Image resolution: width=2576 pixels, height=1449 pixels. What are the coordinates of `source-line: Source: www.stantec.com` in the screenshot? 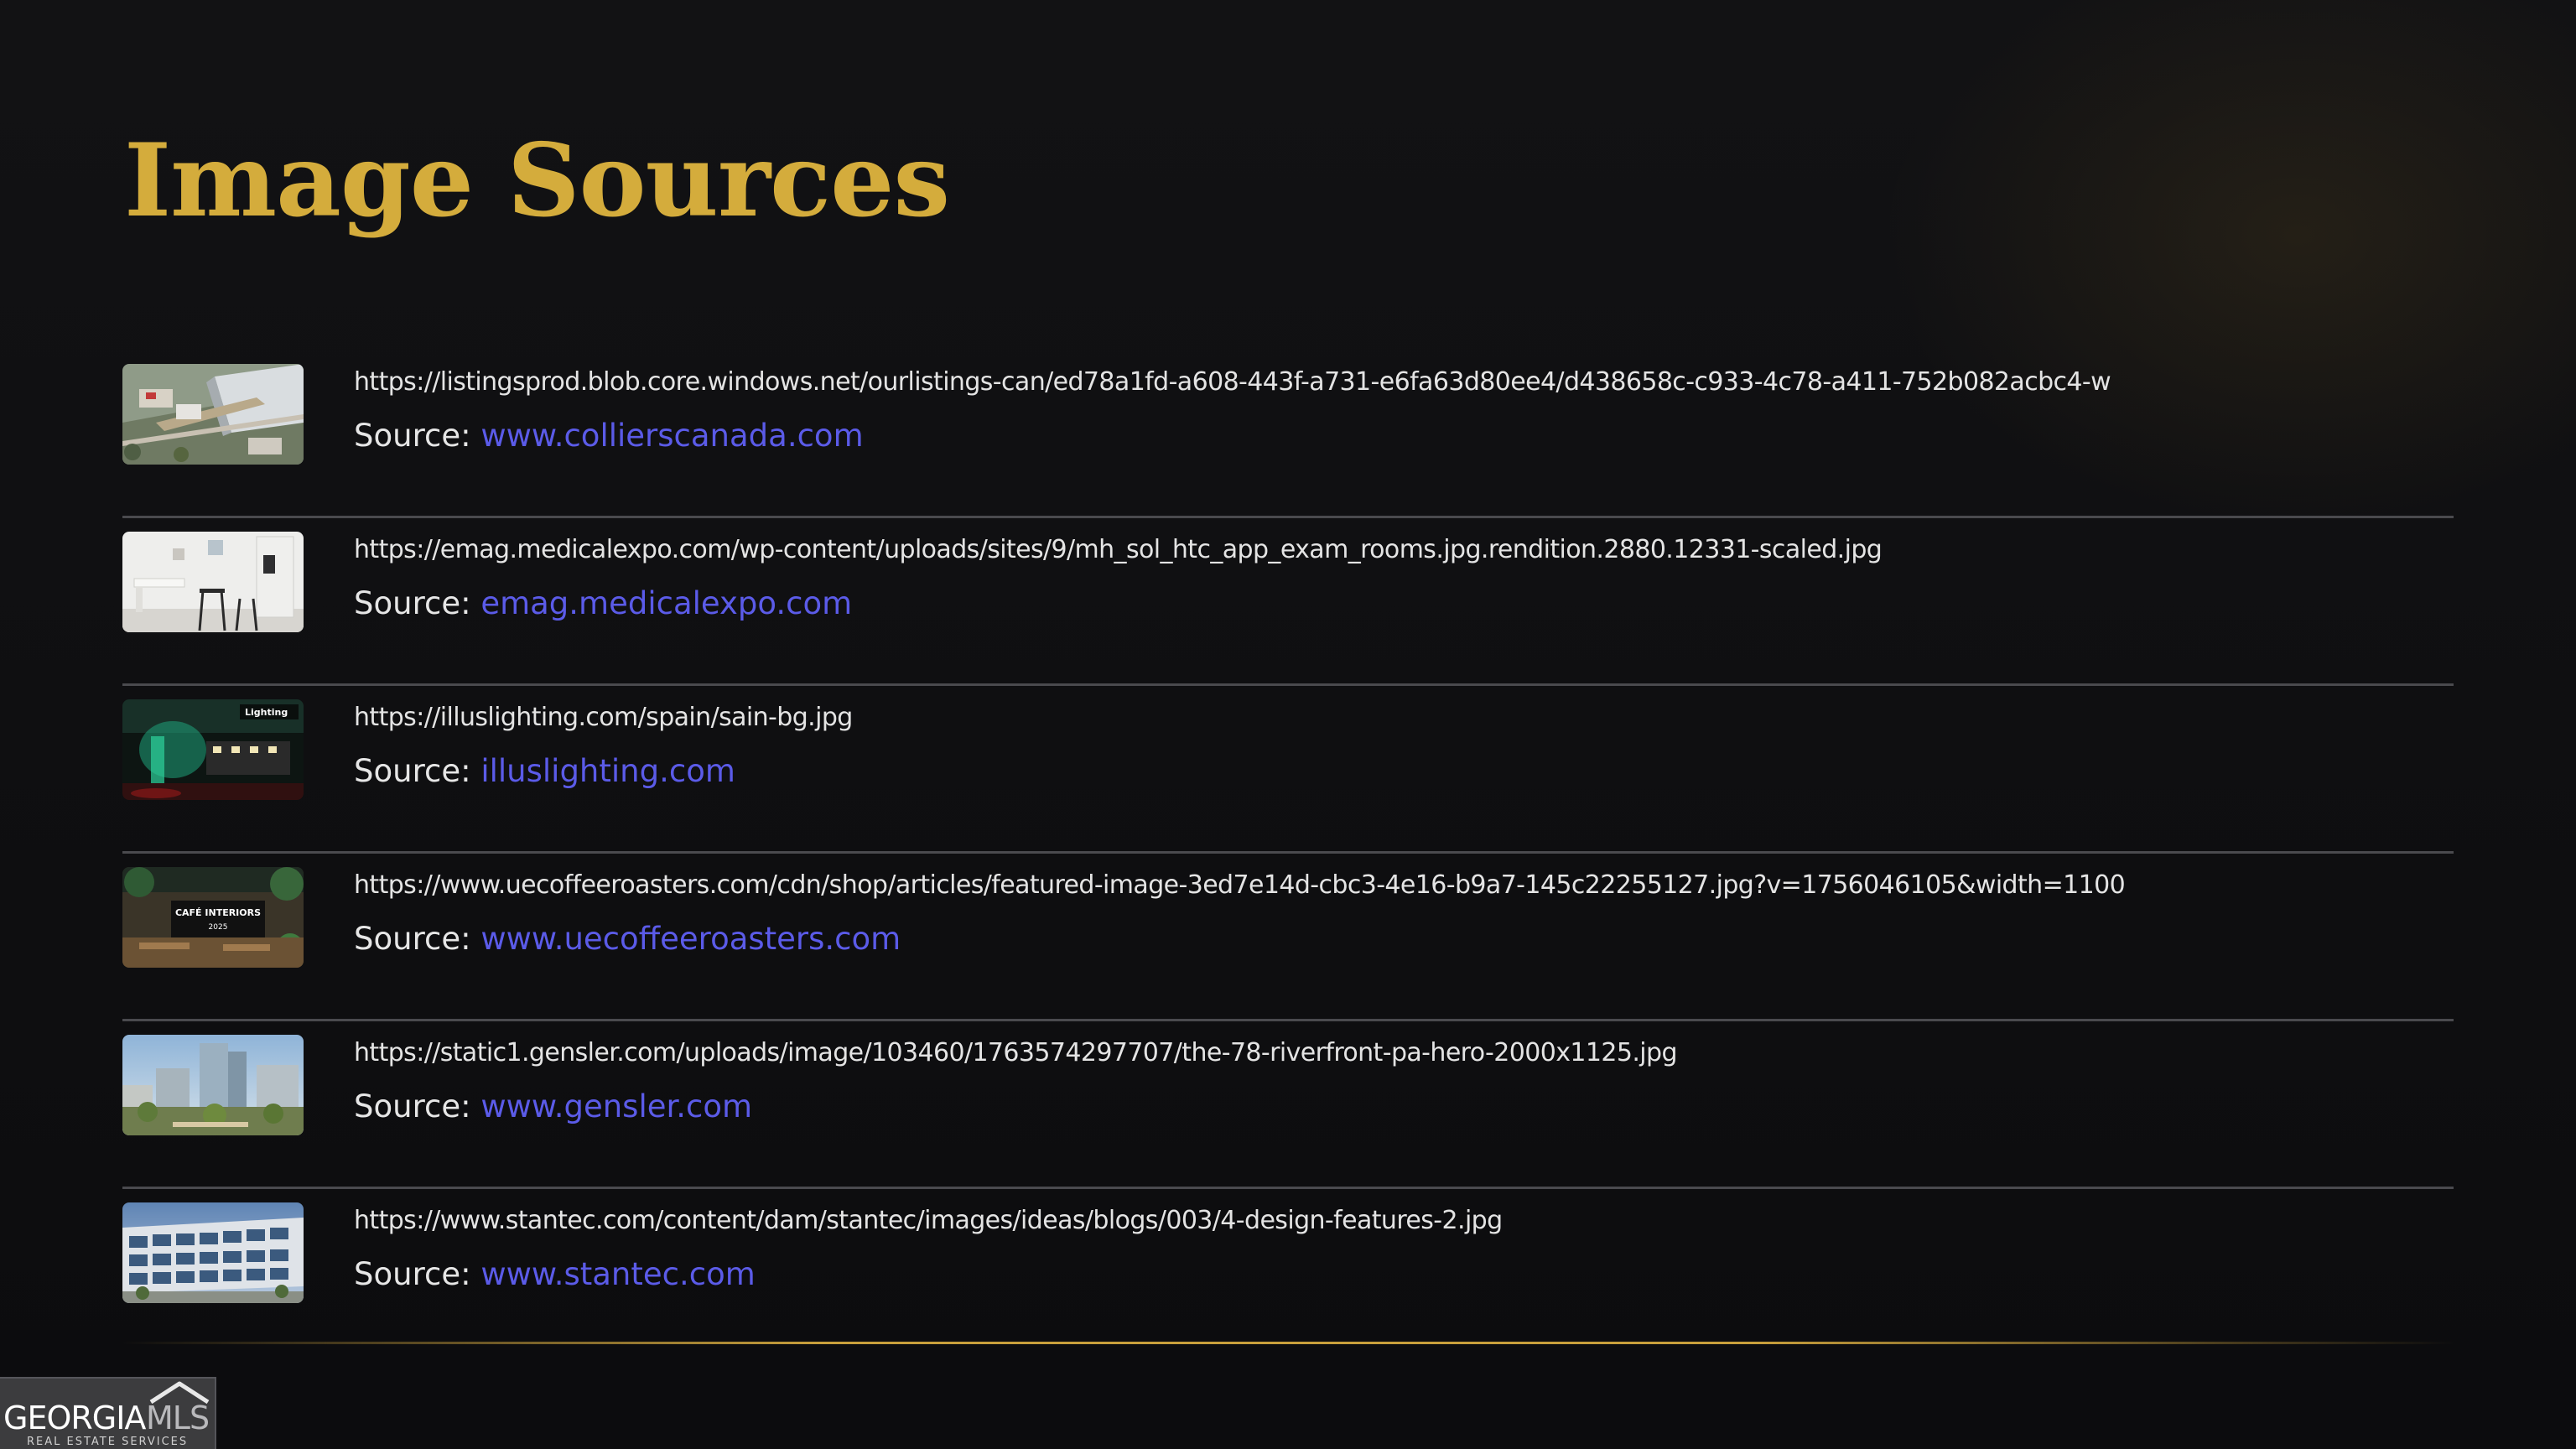 It's located at (555, 1274).